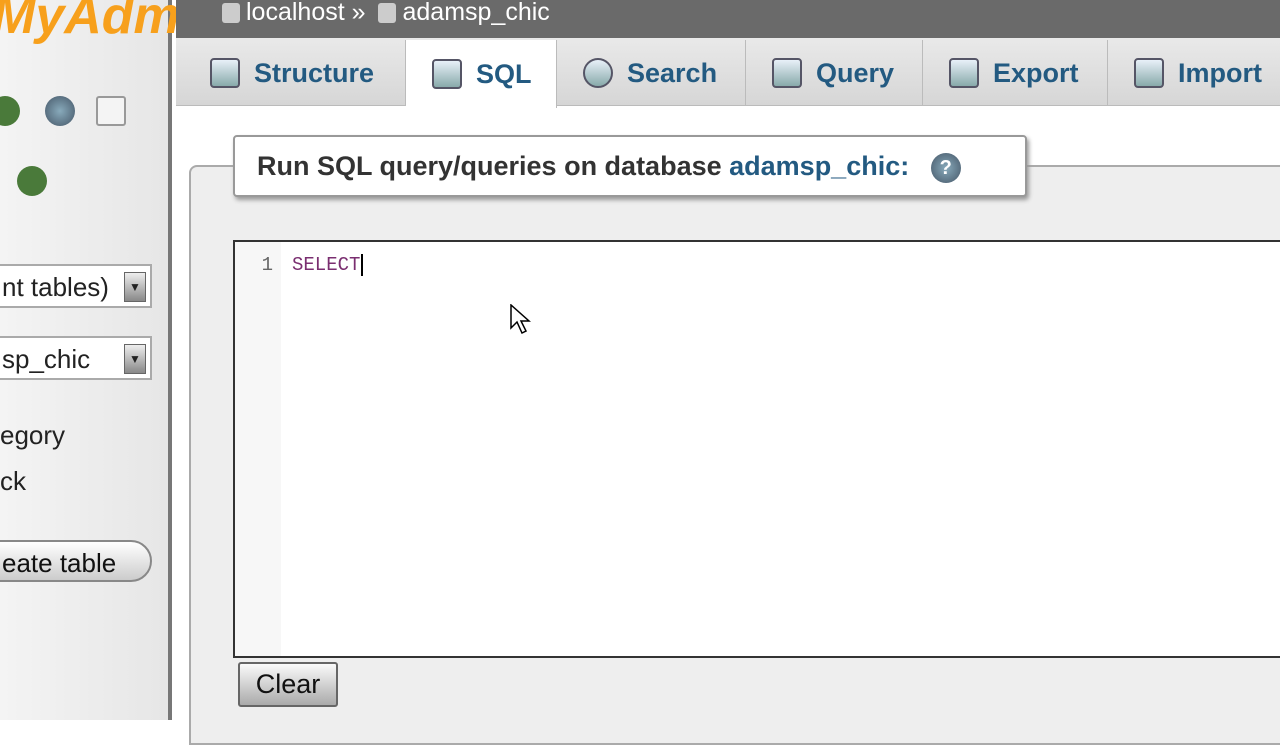 This screenshot has height=745, width=1280. I want to click on search-icon, so click(598, 73).